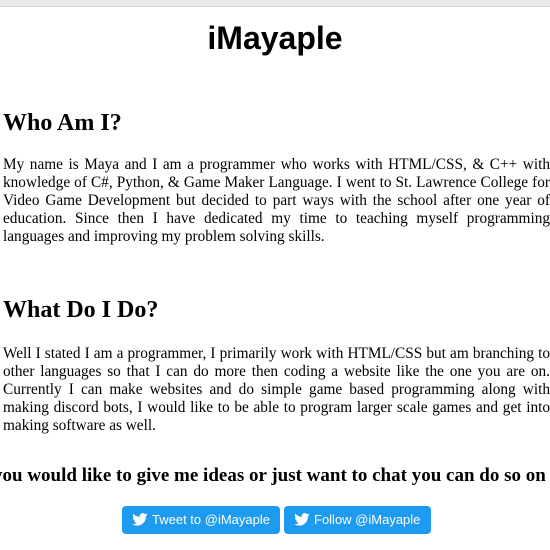 The height and width of the screenshot is (550, 550). I want to click on tweet-to-button: Tweet to @iMayaple, so click(201, 520).